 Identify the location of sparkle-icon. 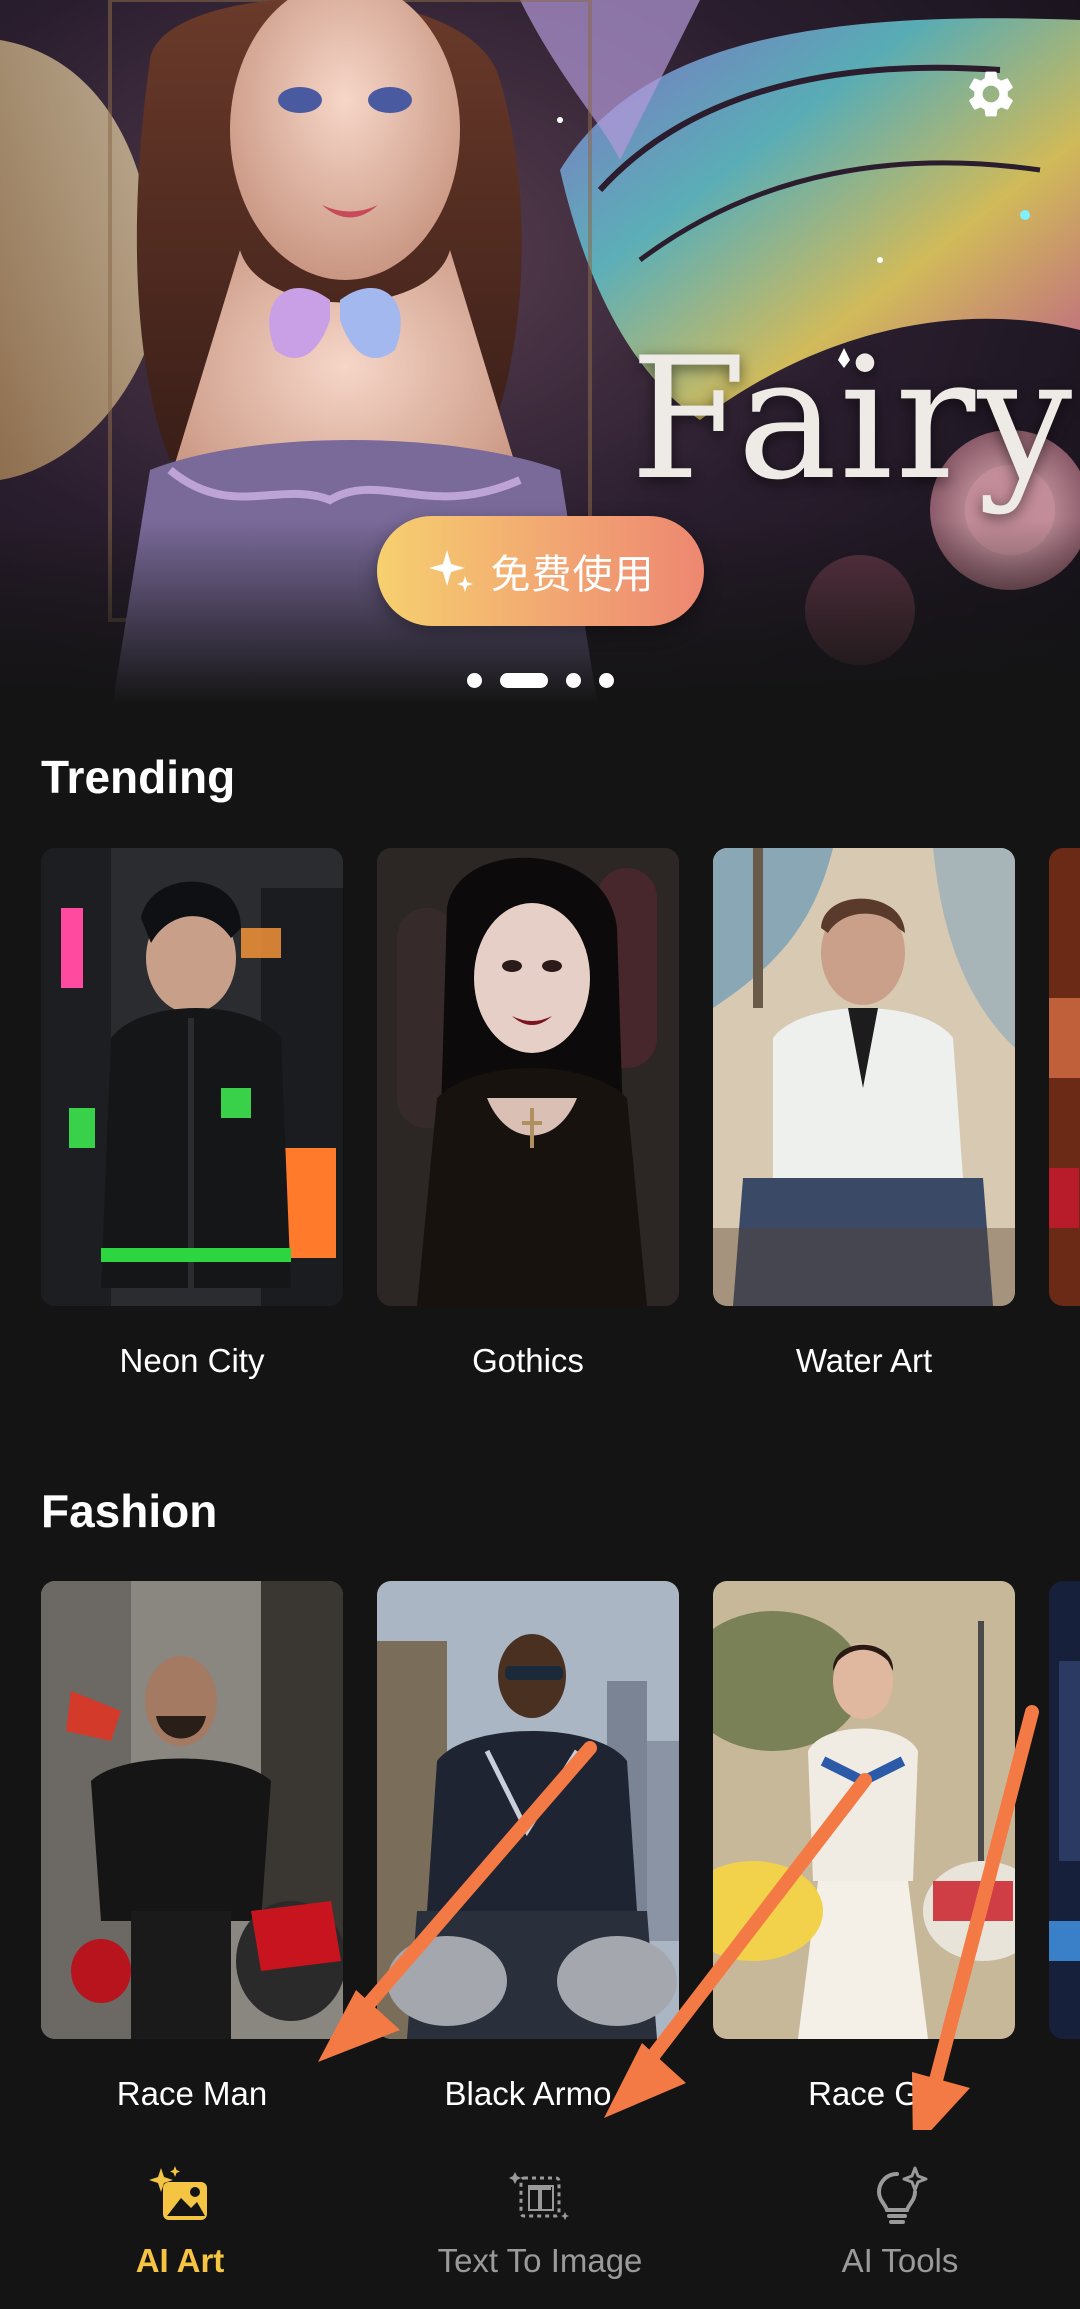
(450, 571).